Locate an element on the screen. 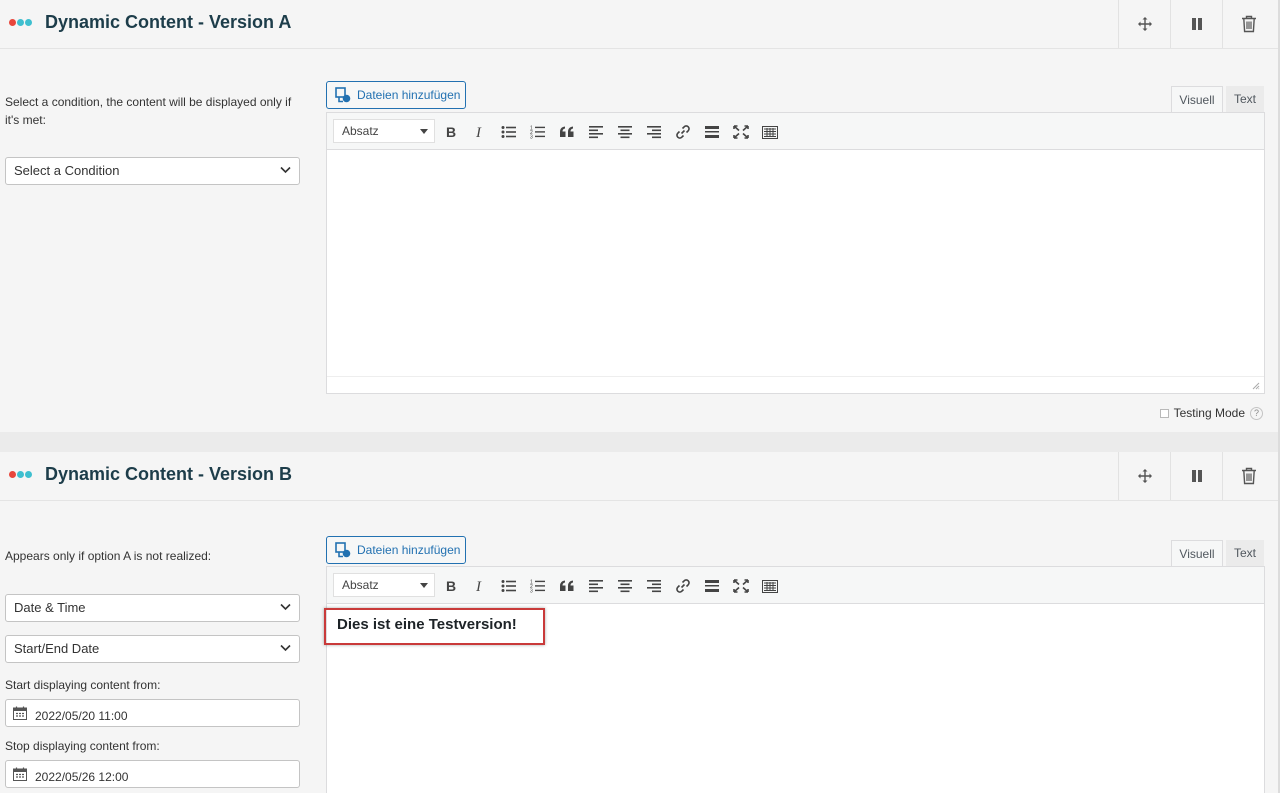 The width and height of the screenshot is (1280, 793). align-left-icon is located at coordinates (596, 586).